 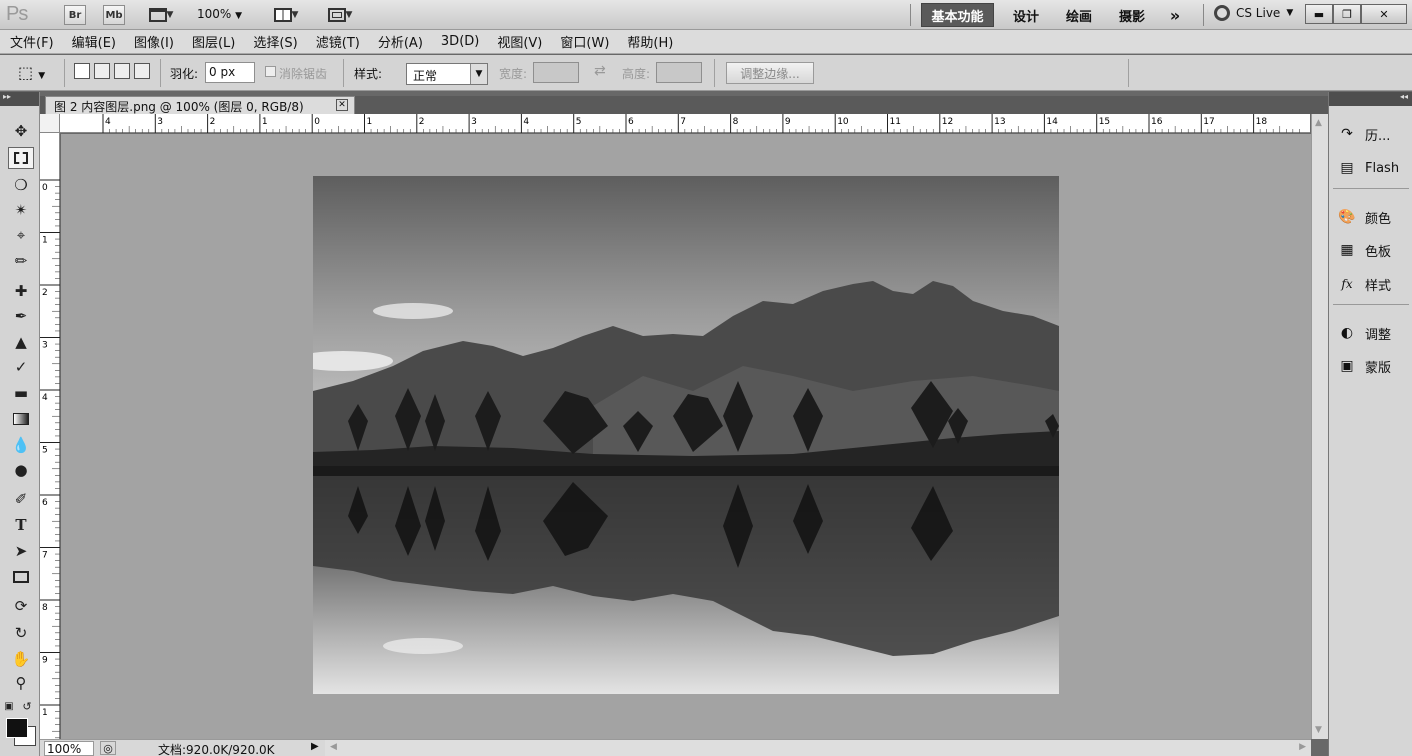 I want to click on menu-image: 图像(I), so click(x=154, y=41).